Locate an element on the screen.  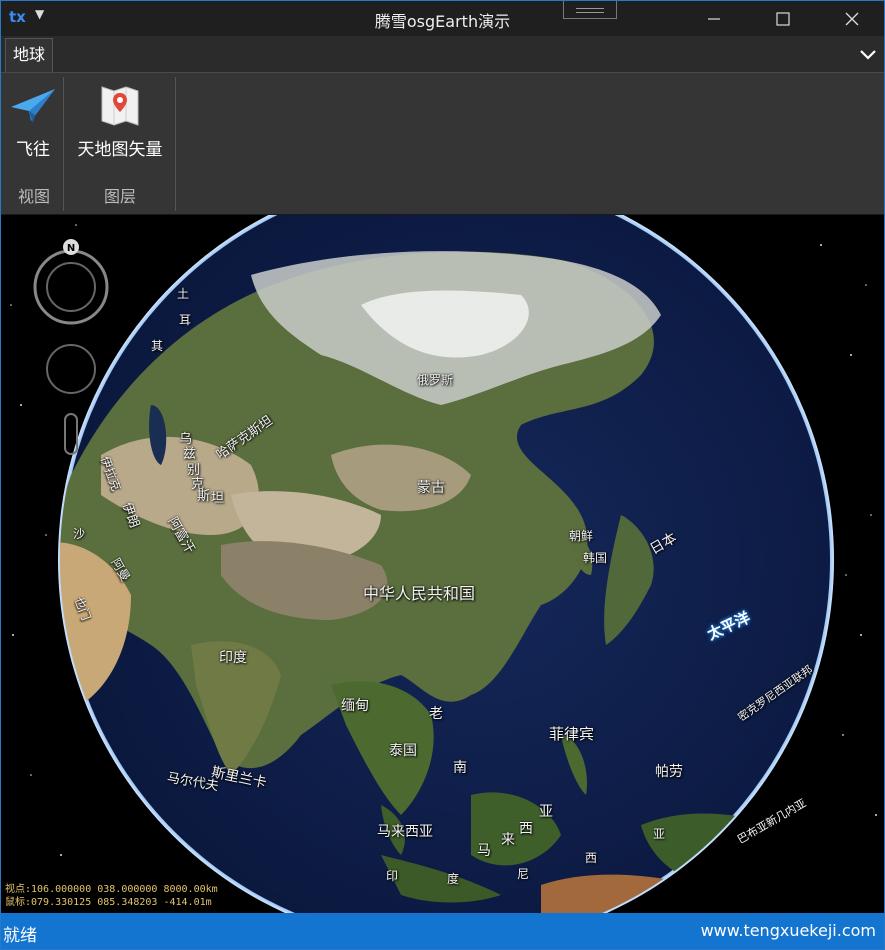
label-indonesia-2: 度 is located at coordinates (453, 879).